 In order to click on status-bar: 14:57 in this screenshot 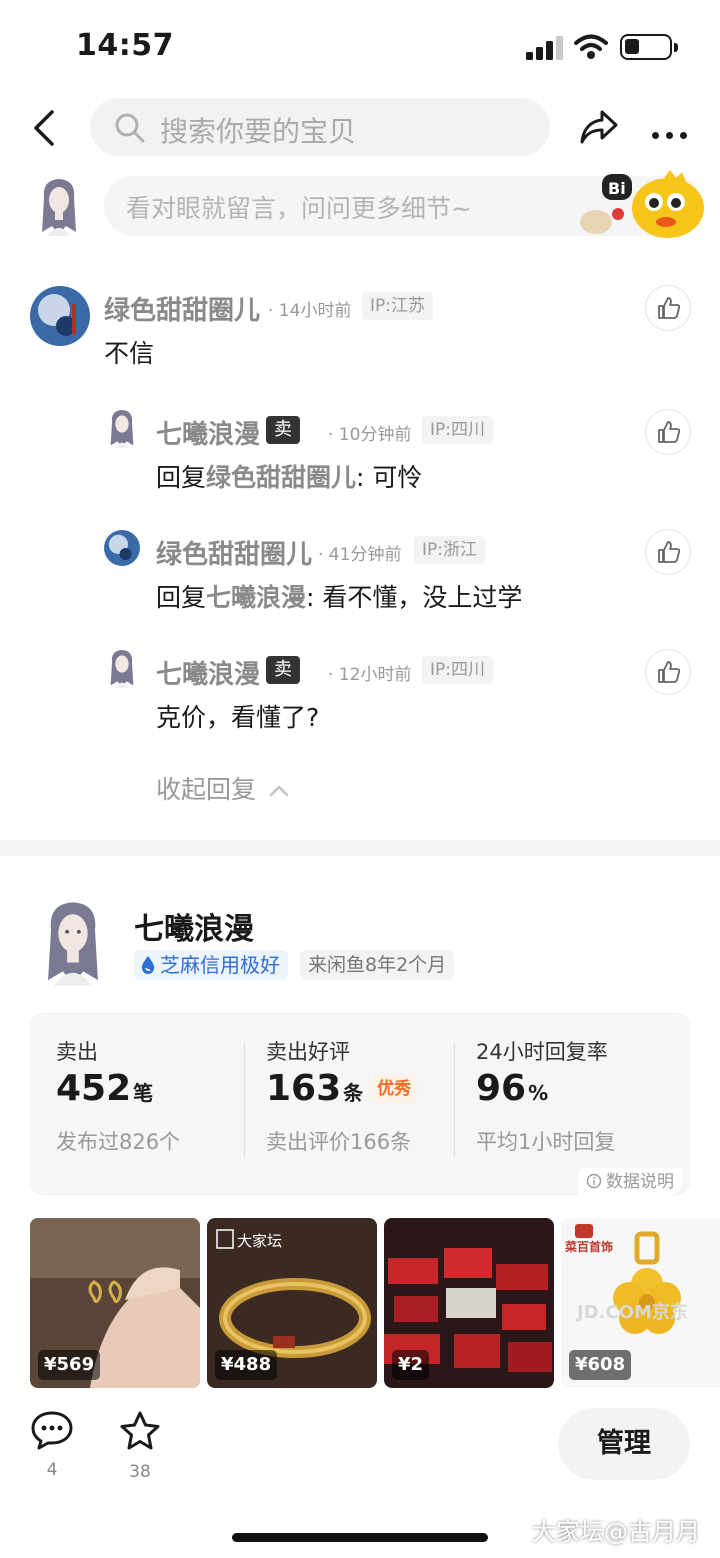, I will do `click(360, 48)`.